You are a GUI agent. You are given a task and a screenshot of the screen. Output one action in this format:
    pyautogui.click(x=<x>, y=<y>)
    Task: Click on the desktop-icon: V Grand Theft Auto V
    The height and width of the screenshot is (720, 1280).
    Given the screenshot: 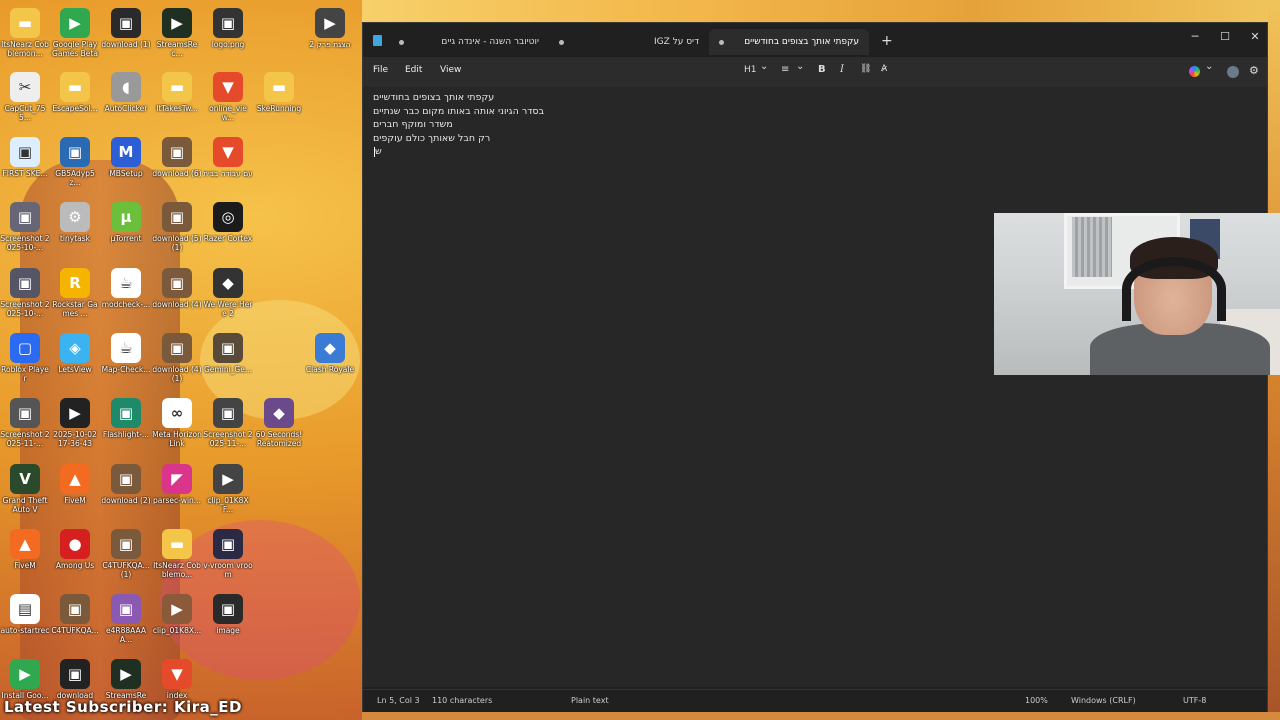 What is the action you would take?
    pyautogui.click(x=25, y=492)
    